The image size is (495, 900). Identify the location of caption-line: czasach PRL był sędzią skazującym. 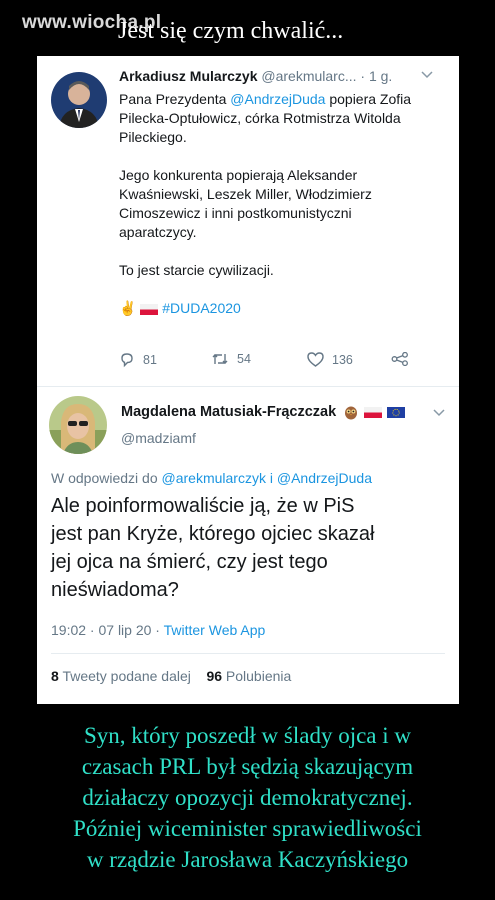
(247, 766).